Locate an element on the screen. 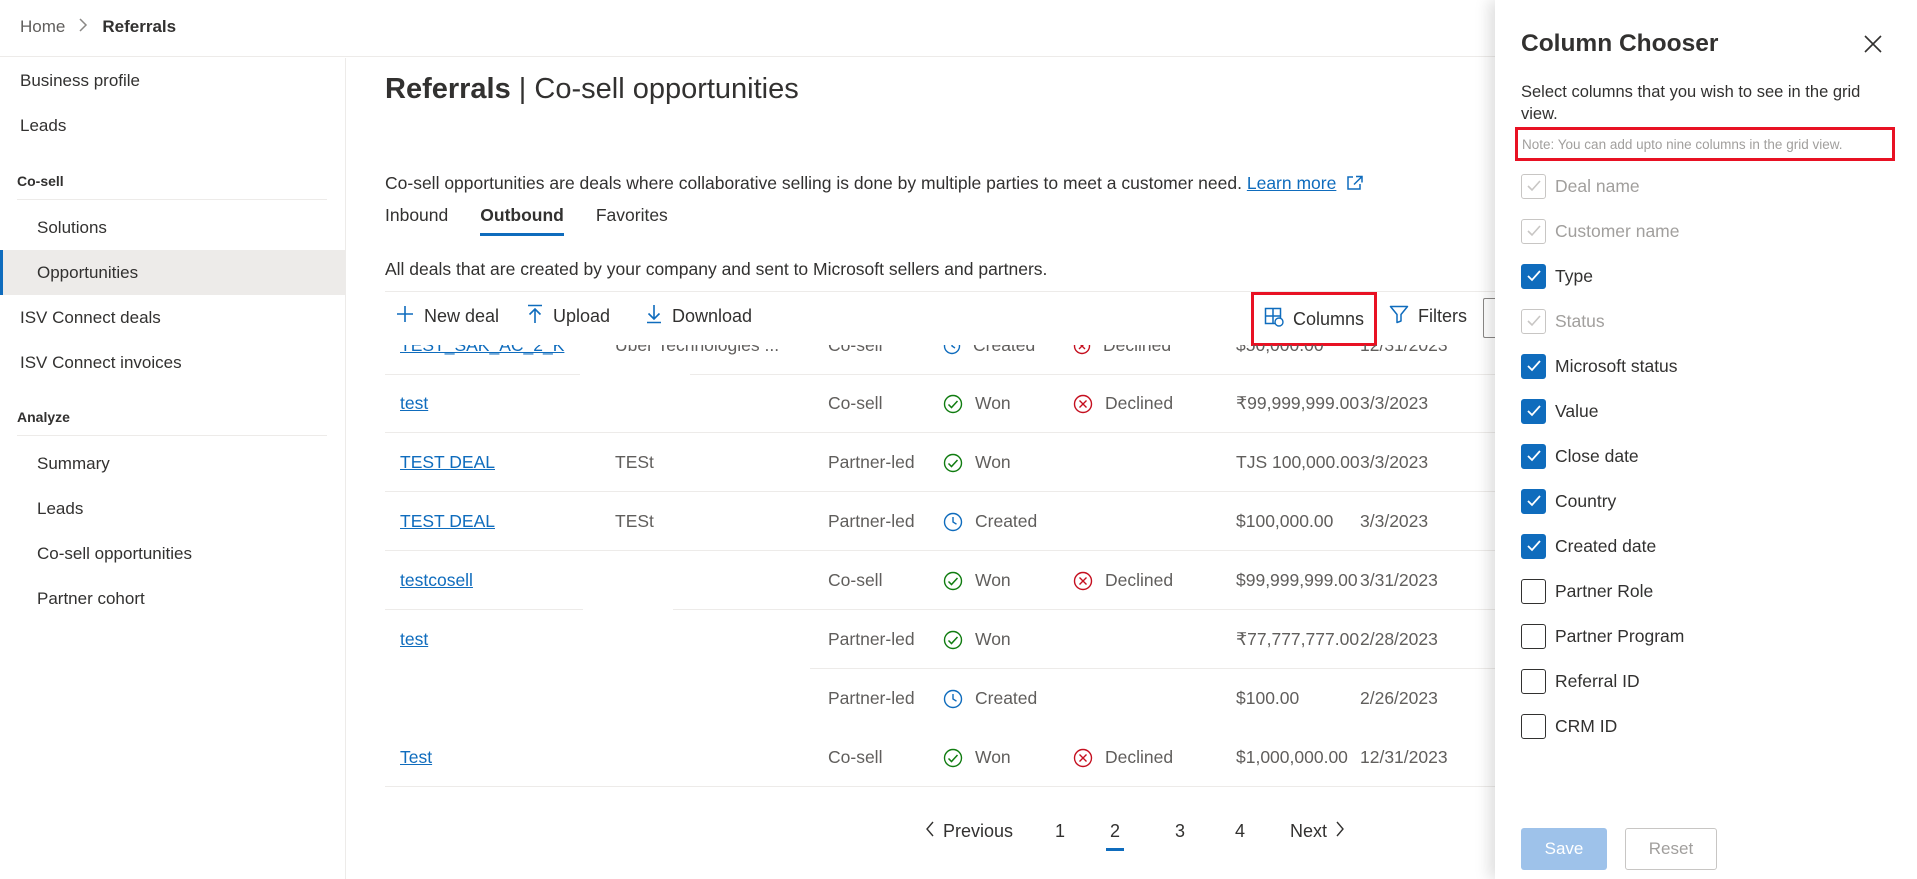  deal-name-link: TEST_SAK_AC_2_K is located at coordinates (482, 350).